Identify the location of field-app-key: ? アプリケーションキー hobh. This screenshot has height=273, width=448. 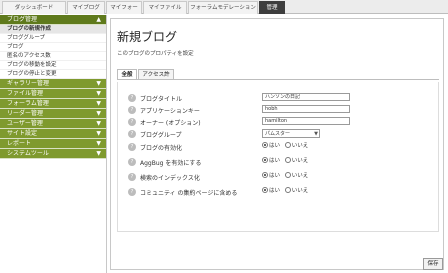
(278, 110).